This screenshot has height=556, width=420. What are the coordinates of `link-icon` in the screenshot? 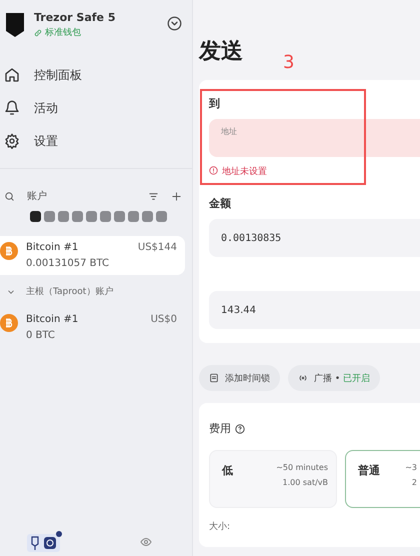 It's located at (38, 32).